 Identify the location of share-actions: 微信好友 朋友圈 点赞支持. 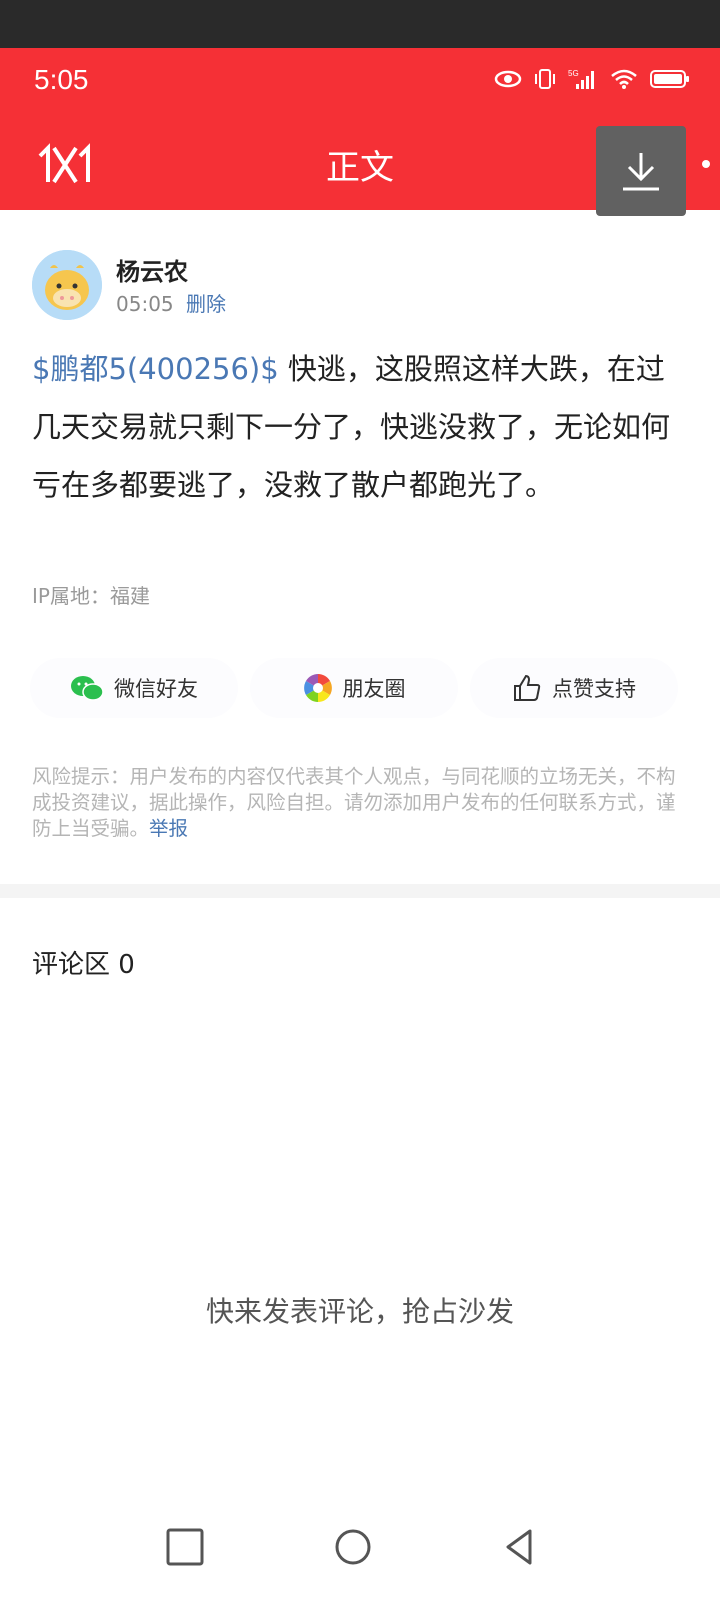
(360, 688).